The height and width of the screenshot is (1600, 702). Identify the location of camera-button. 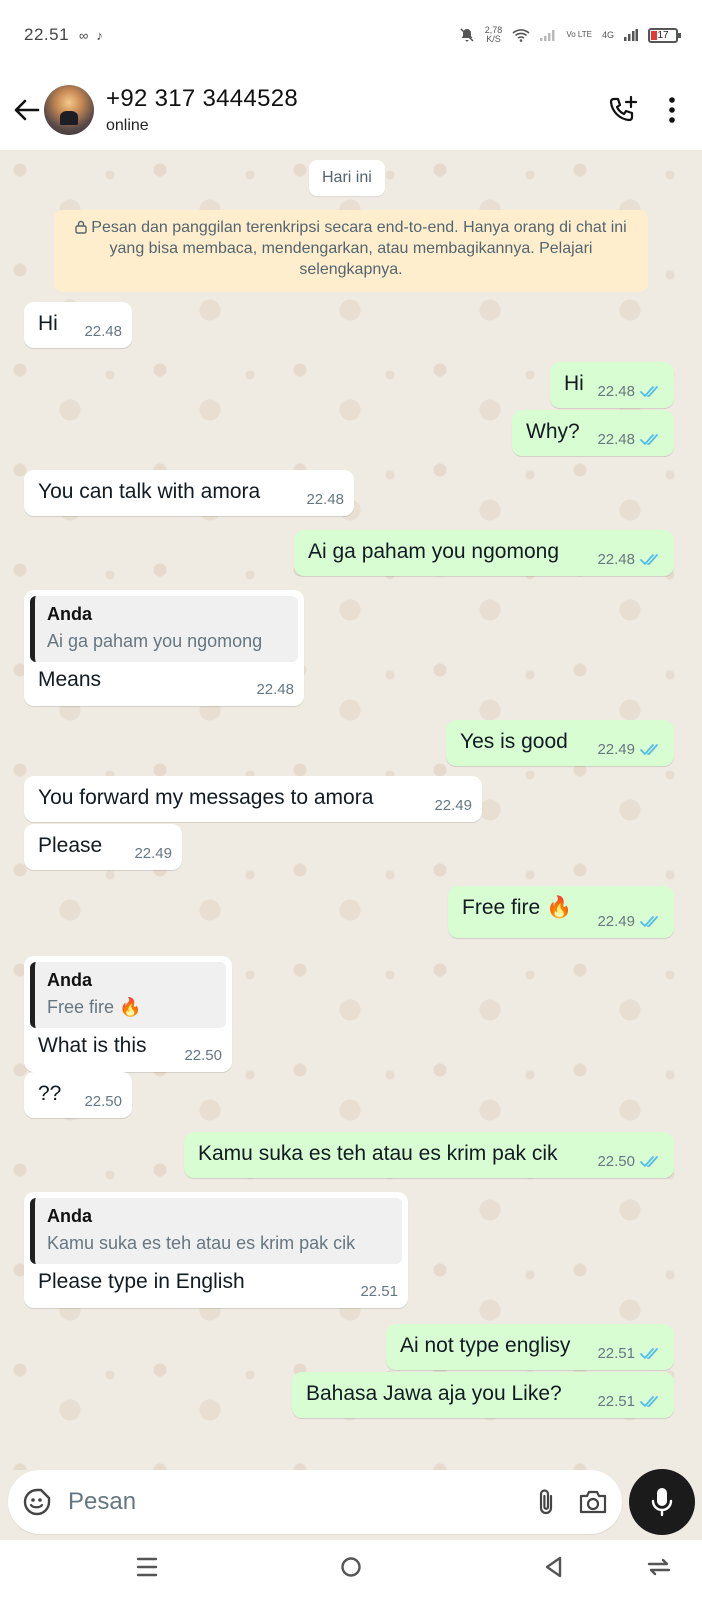
(593, 1502).